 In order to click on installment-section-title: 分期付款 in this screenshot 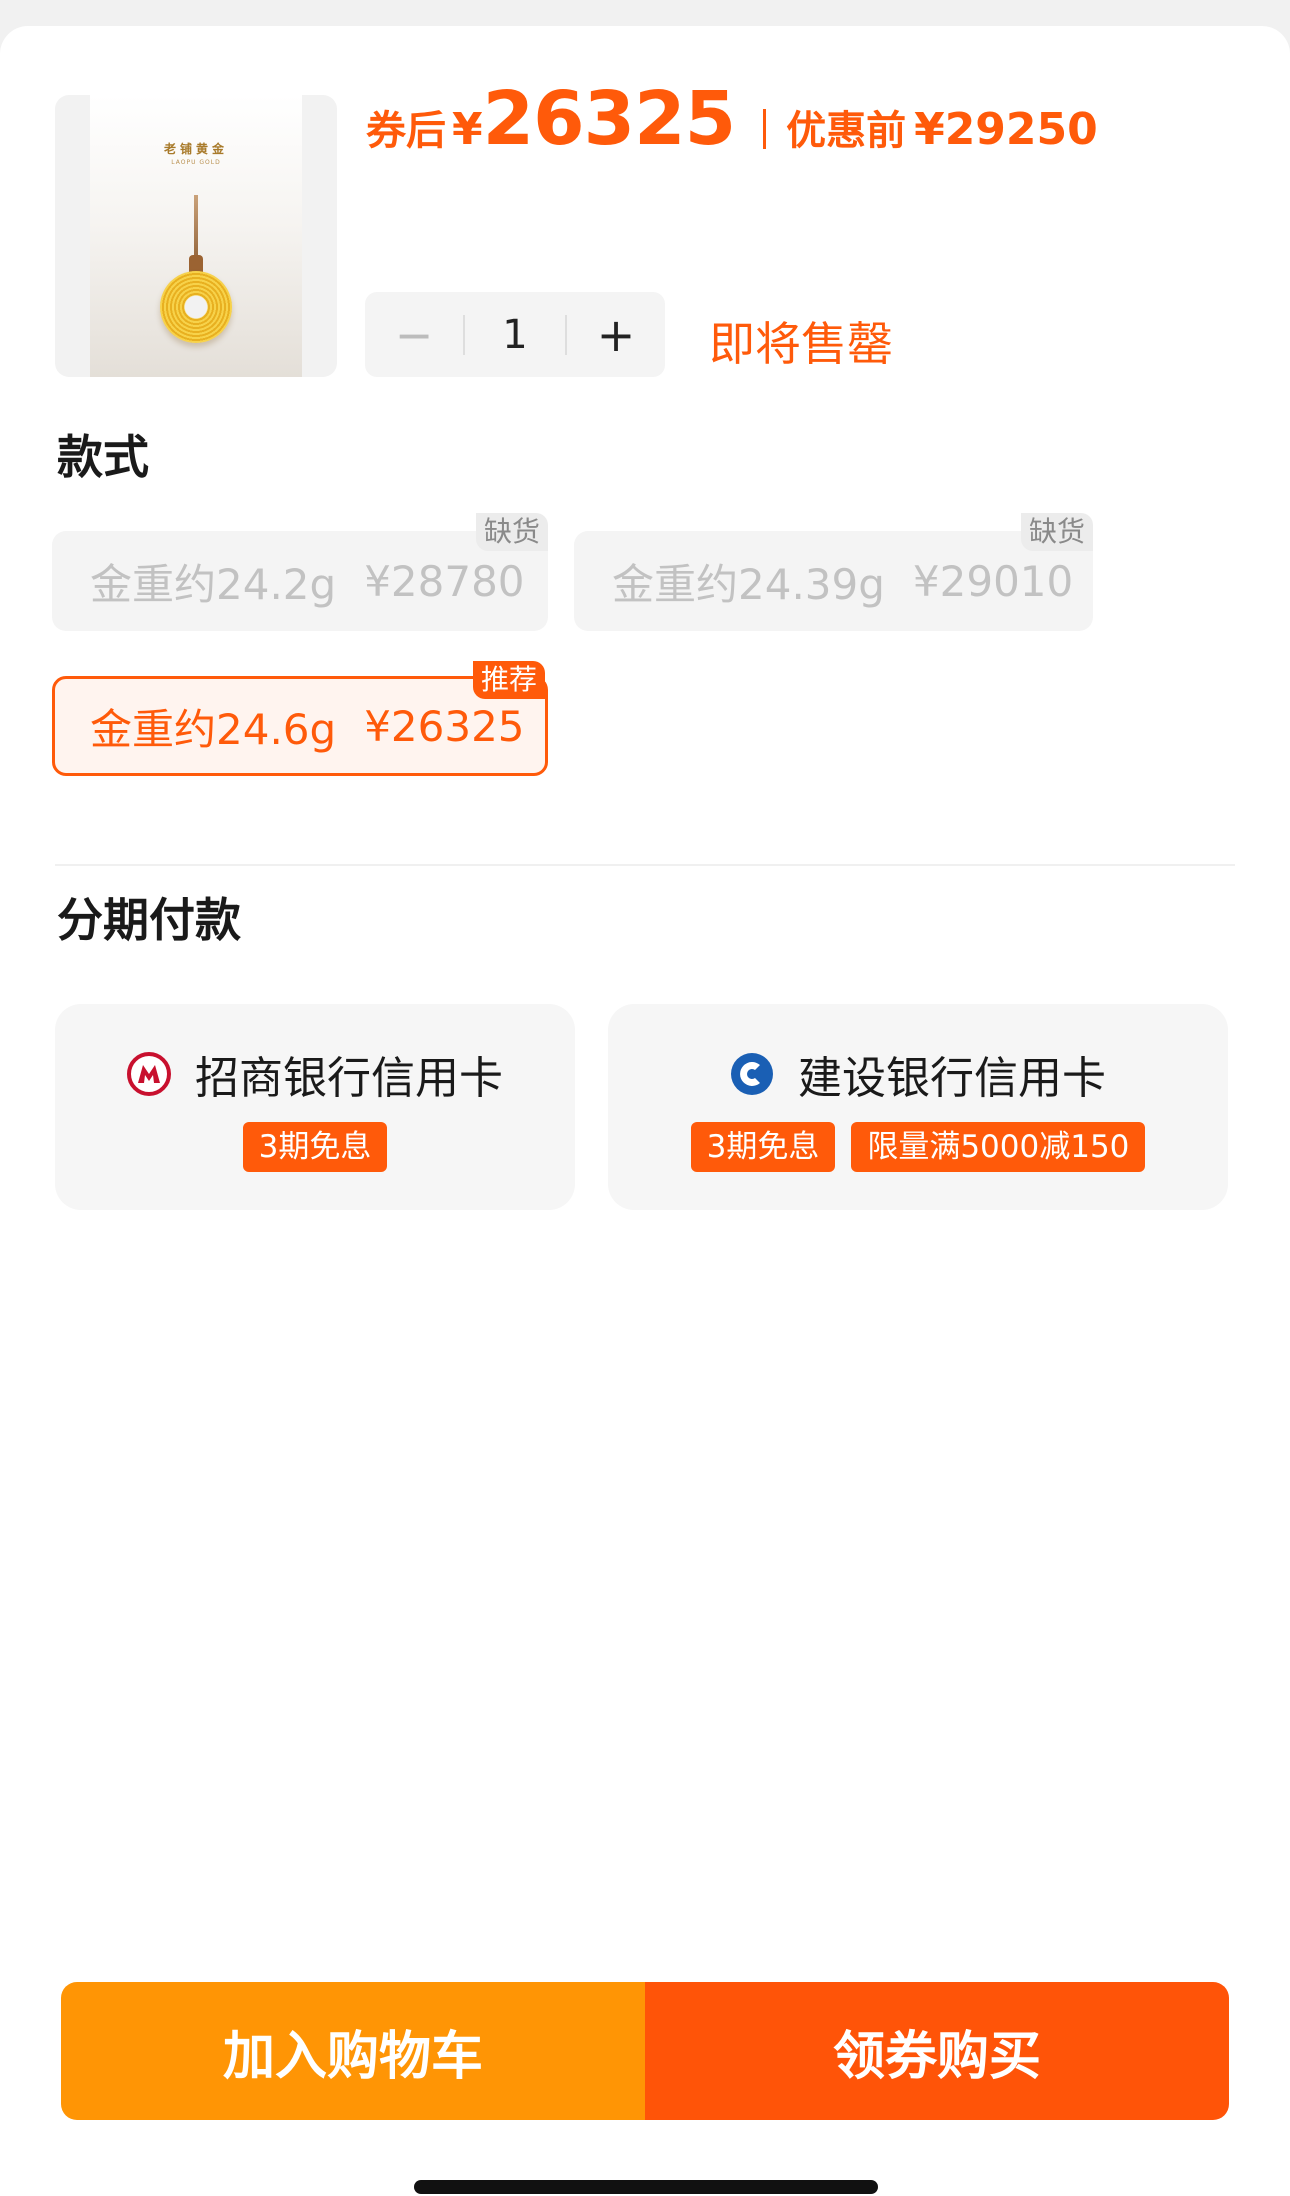, I will do `click(149, 920)`.